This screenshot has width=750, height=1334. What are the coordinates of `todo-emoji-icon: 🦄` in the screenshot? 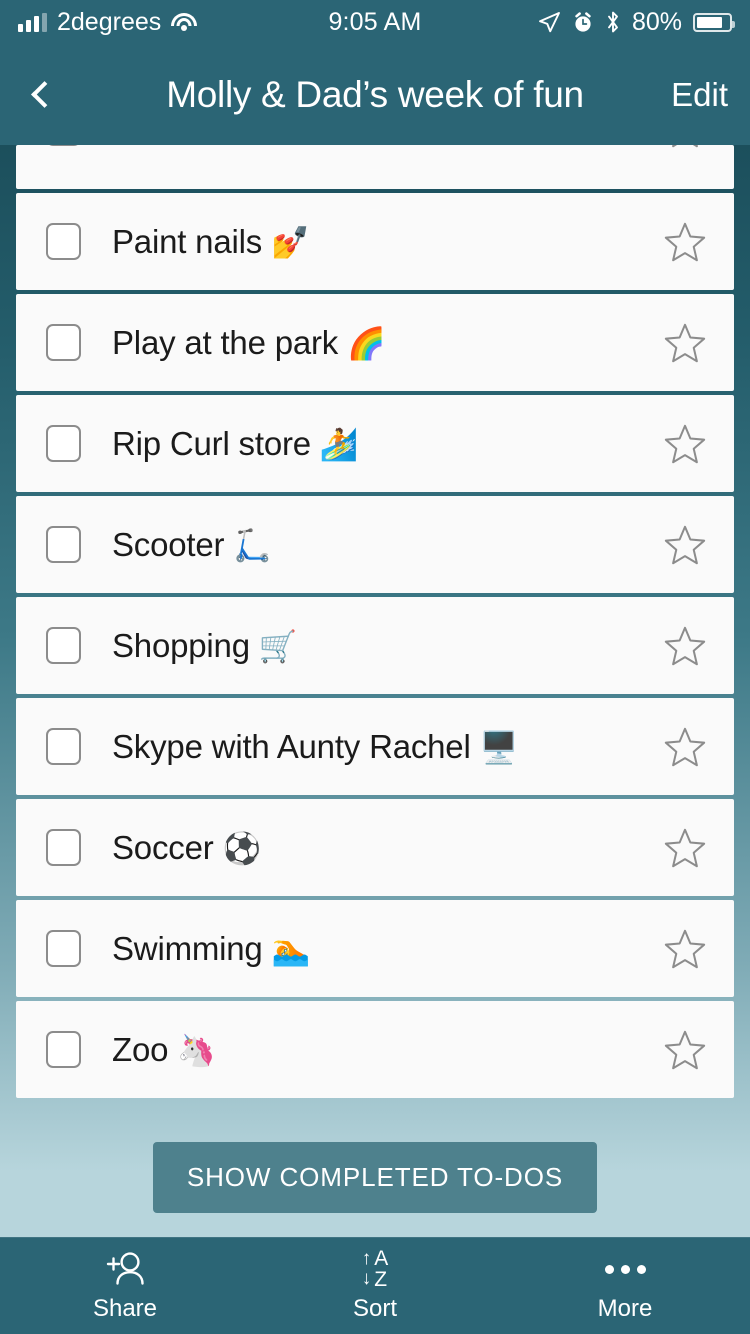 It's located at (196, 1050).